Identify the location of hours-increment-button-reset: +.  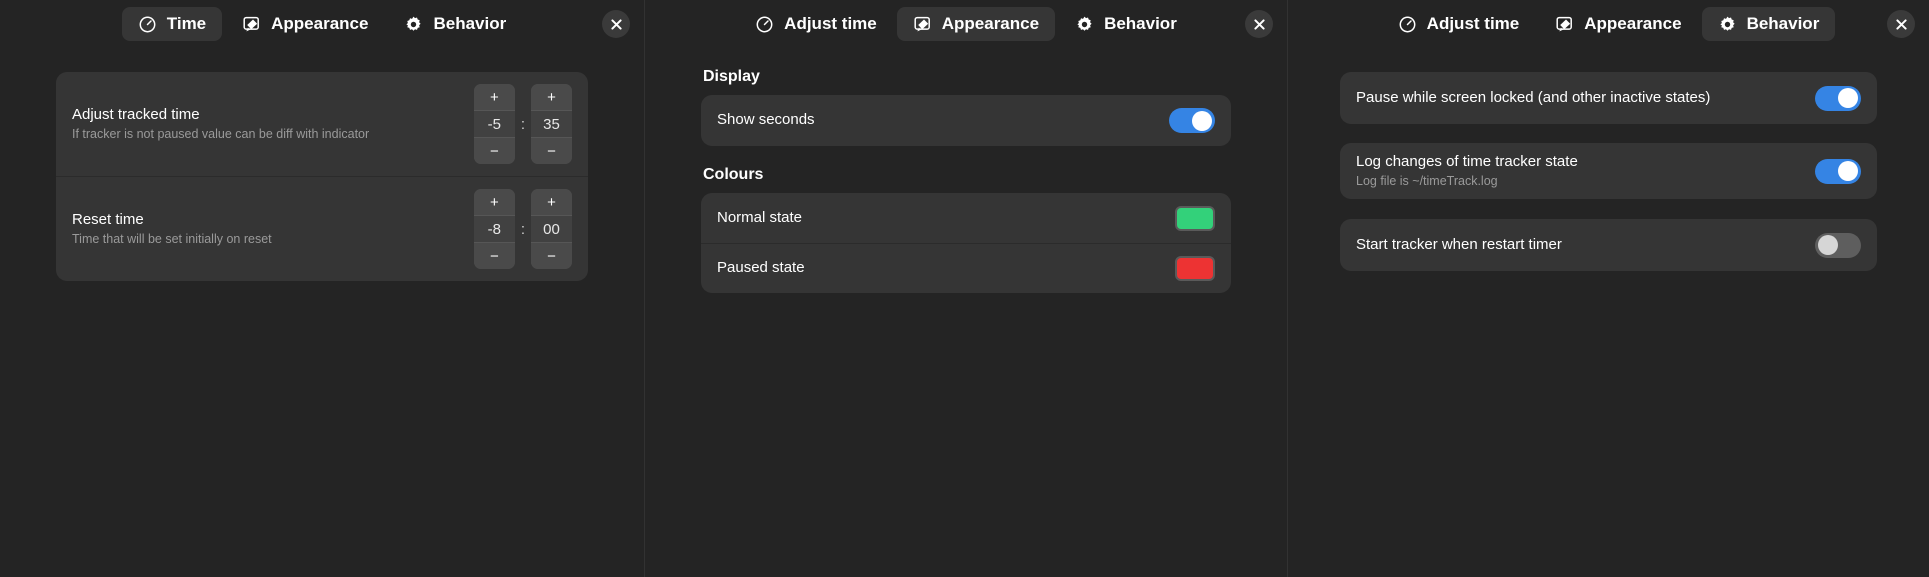
(494, 202).